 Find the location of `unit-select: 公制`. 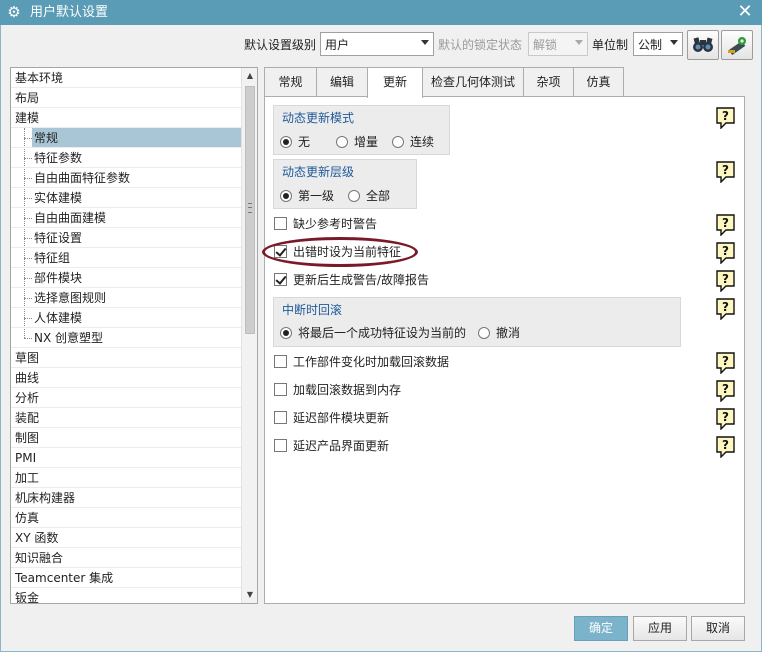

unit-select: 公制 is located at coordinates (658, 44).